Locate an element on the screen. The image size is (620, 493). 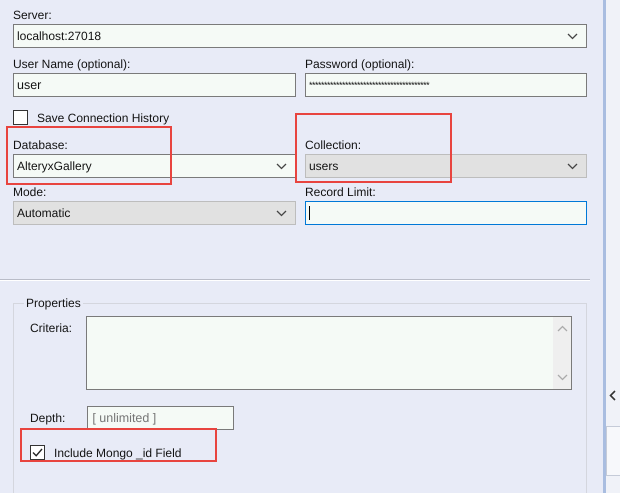
input-field: [ unlimited ] is located at coordinates (160, 418).